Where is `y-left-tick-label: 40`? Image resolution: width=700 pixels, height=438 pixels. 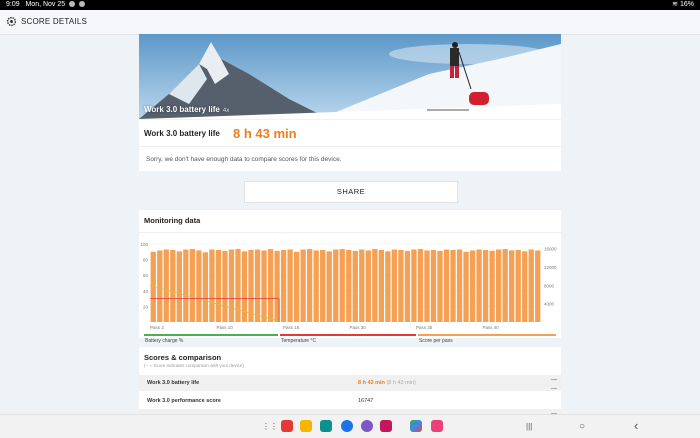
y-left-tick-label: 40 is located at coordinates (146, 291).